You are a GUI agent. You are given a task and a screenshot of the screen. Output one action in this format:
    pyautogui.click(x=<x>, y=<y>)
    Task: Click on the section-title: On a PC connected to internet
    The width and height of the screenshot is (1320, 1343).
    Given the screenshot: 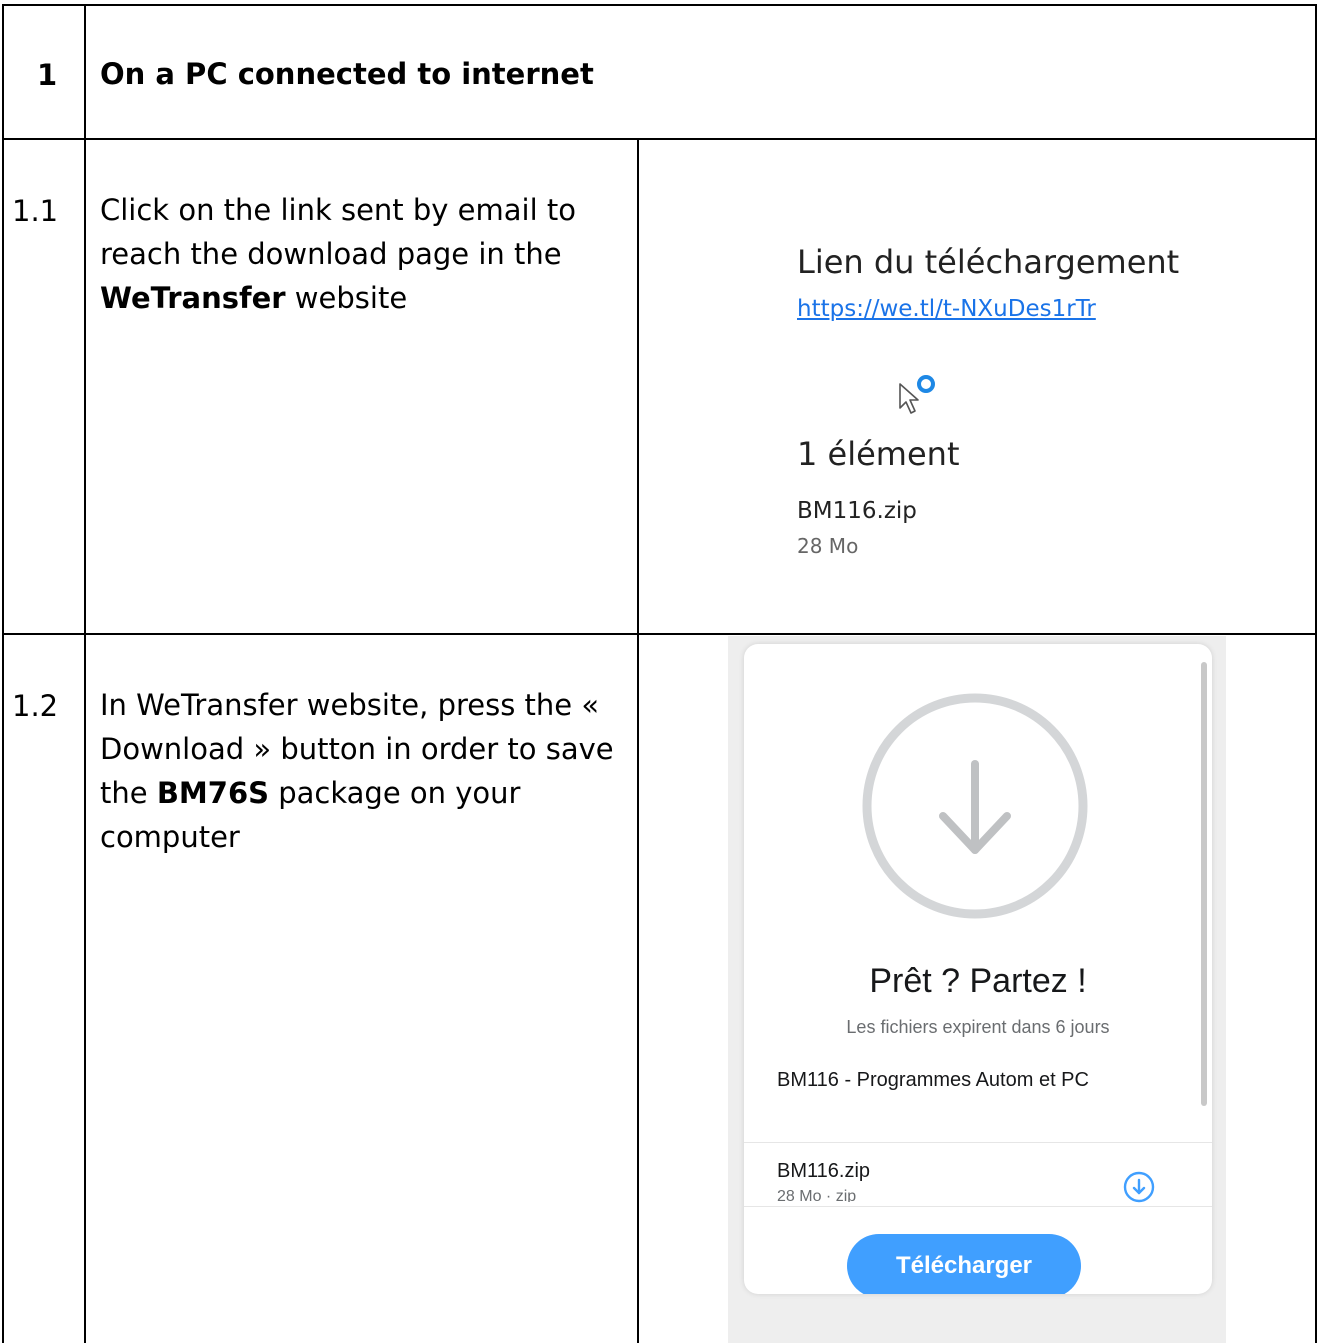 What is the action you would take?
    pyautogui.click(x=347, y=74)
    